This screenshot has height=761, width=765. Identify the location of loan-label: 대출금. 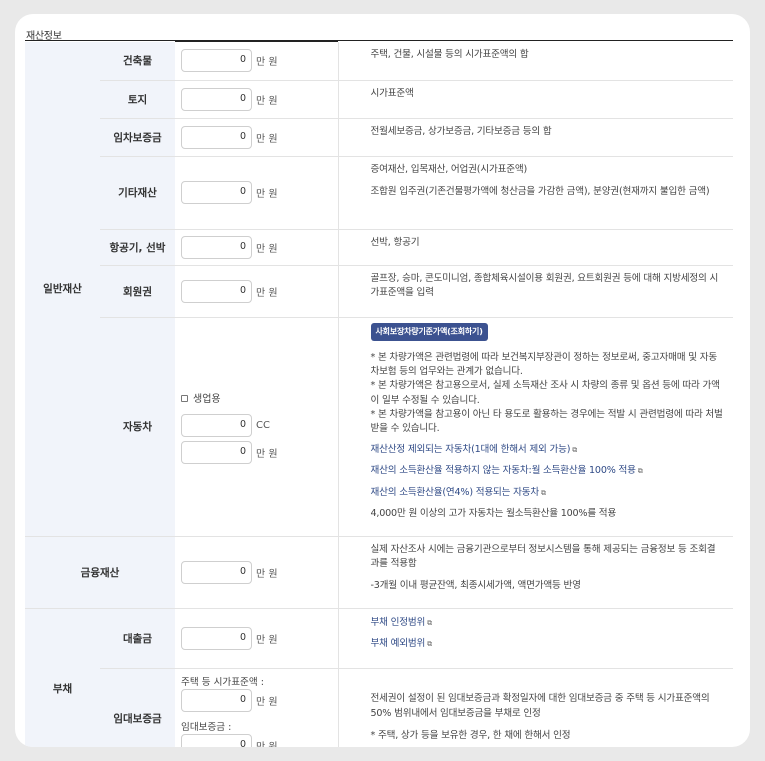
(137, 638).